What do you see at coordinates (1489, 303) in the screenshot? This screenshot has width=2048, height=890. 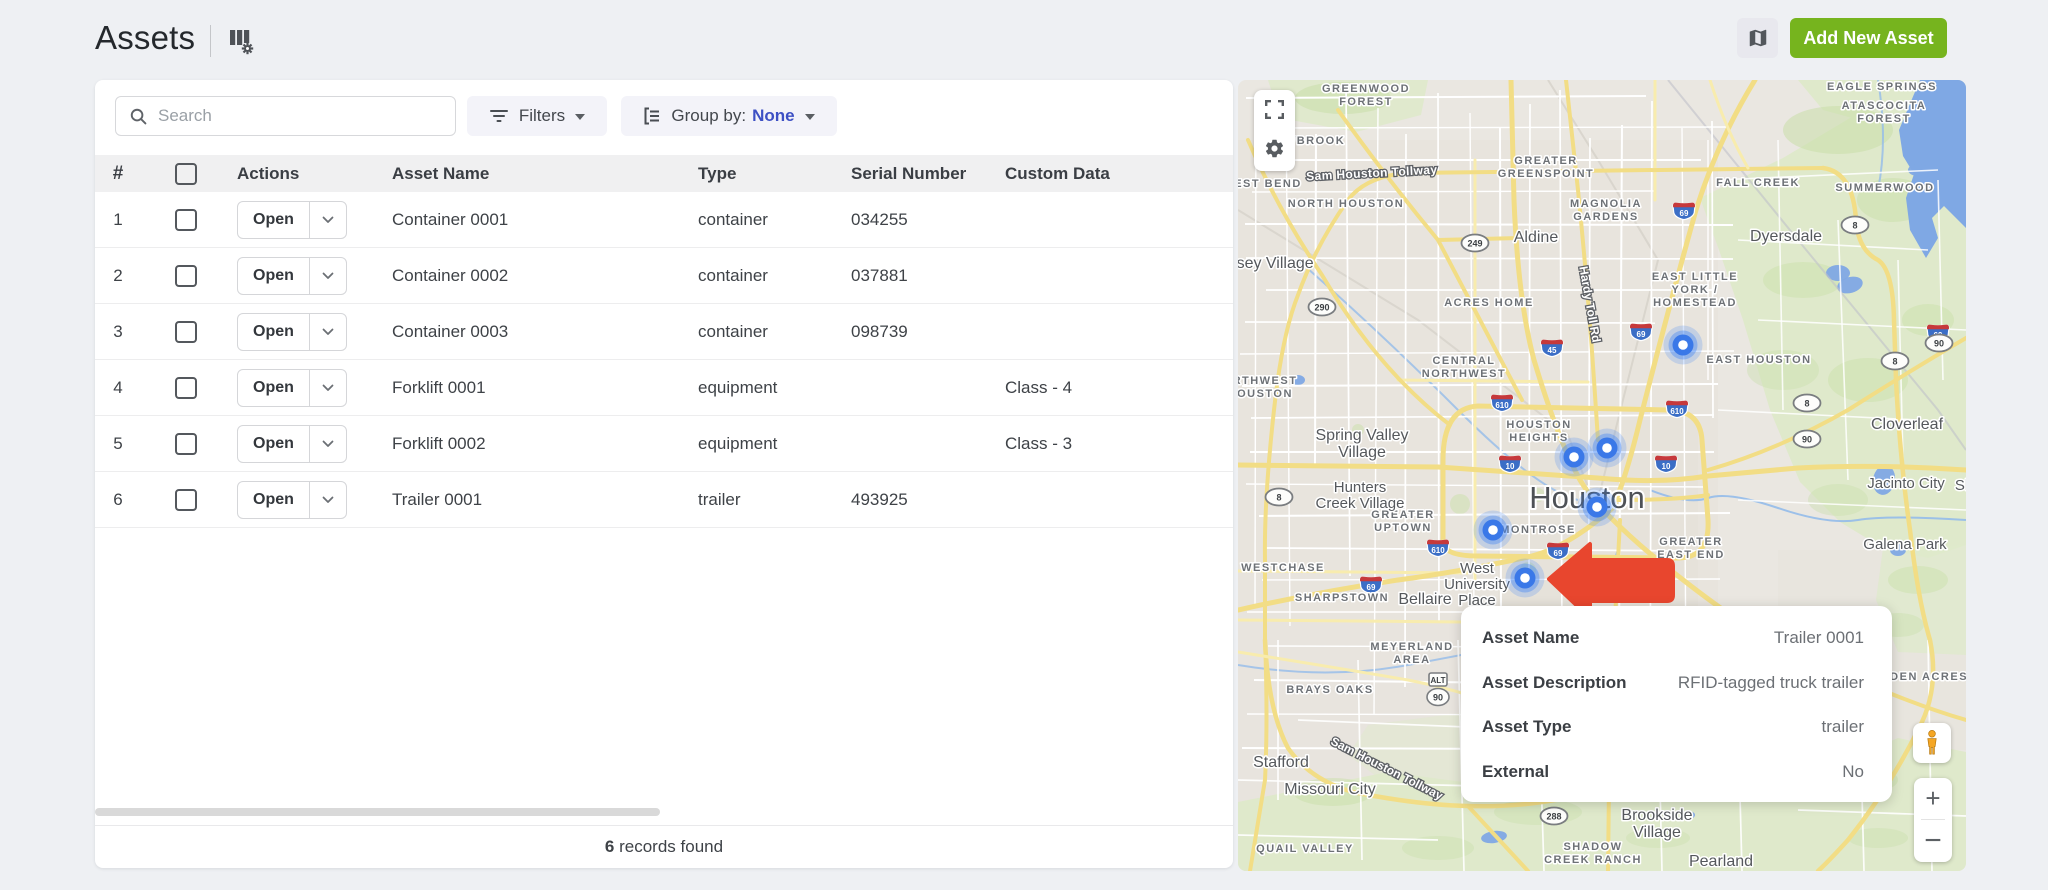 I see `svg-text: ACRES HOME` at bounding box center [1489, 303].